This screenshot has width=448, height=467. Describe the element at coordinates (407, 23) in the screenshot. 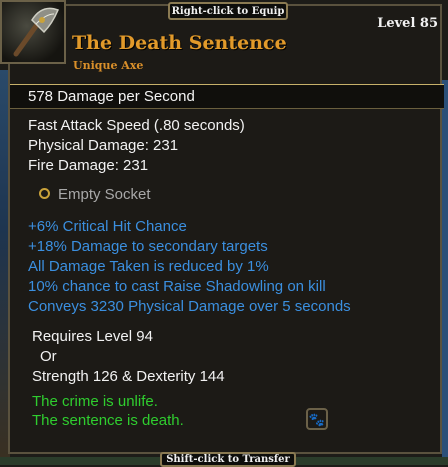

I see `item-level: Level 85` at that location.